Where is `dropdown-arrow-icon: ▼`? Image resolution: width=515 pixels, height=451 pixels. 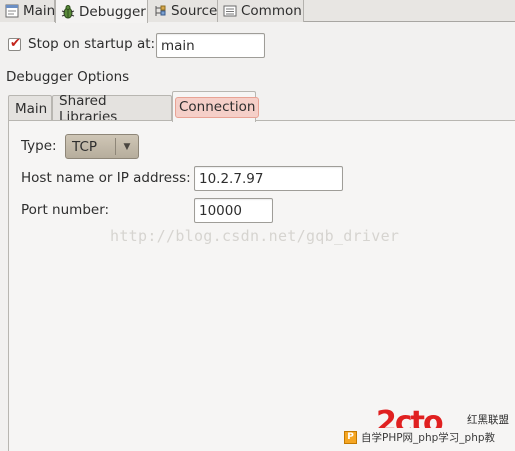 dropdown-arrow-icon: ▼ is located at coordinates (127, 146).